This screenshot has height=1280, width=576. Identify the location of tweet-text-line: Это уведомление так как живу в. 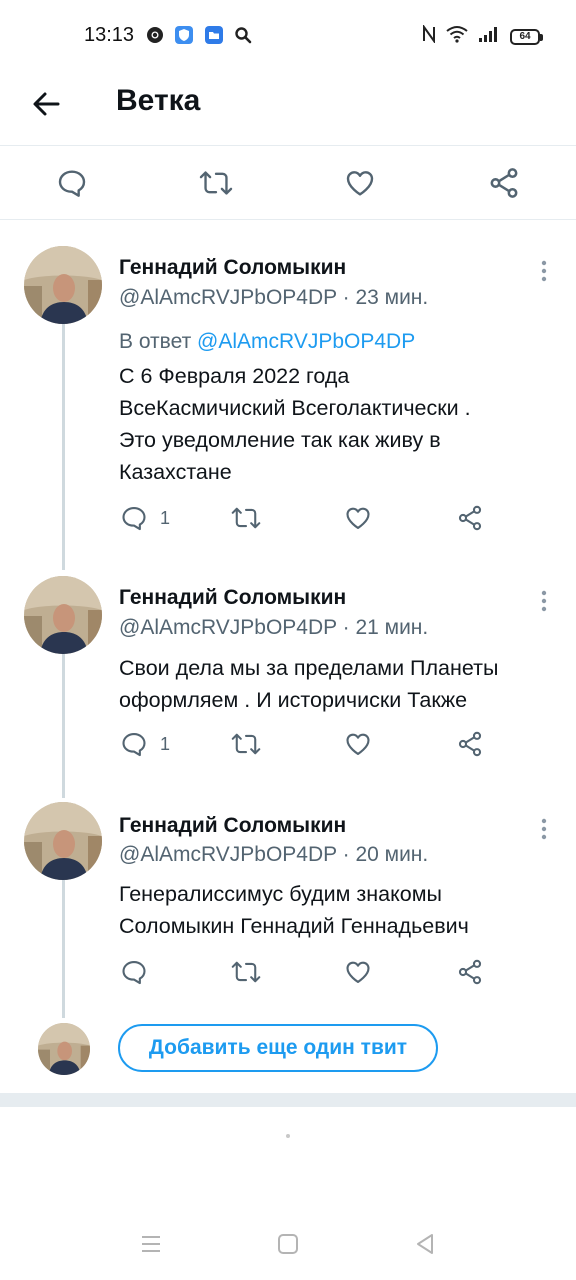
(280, 440).